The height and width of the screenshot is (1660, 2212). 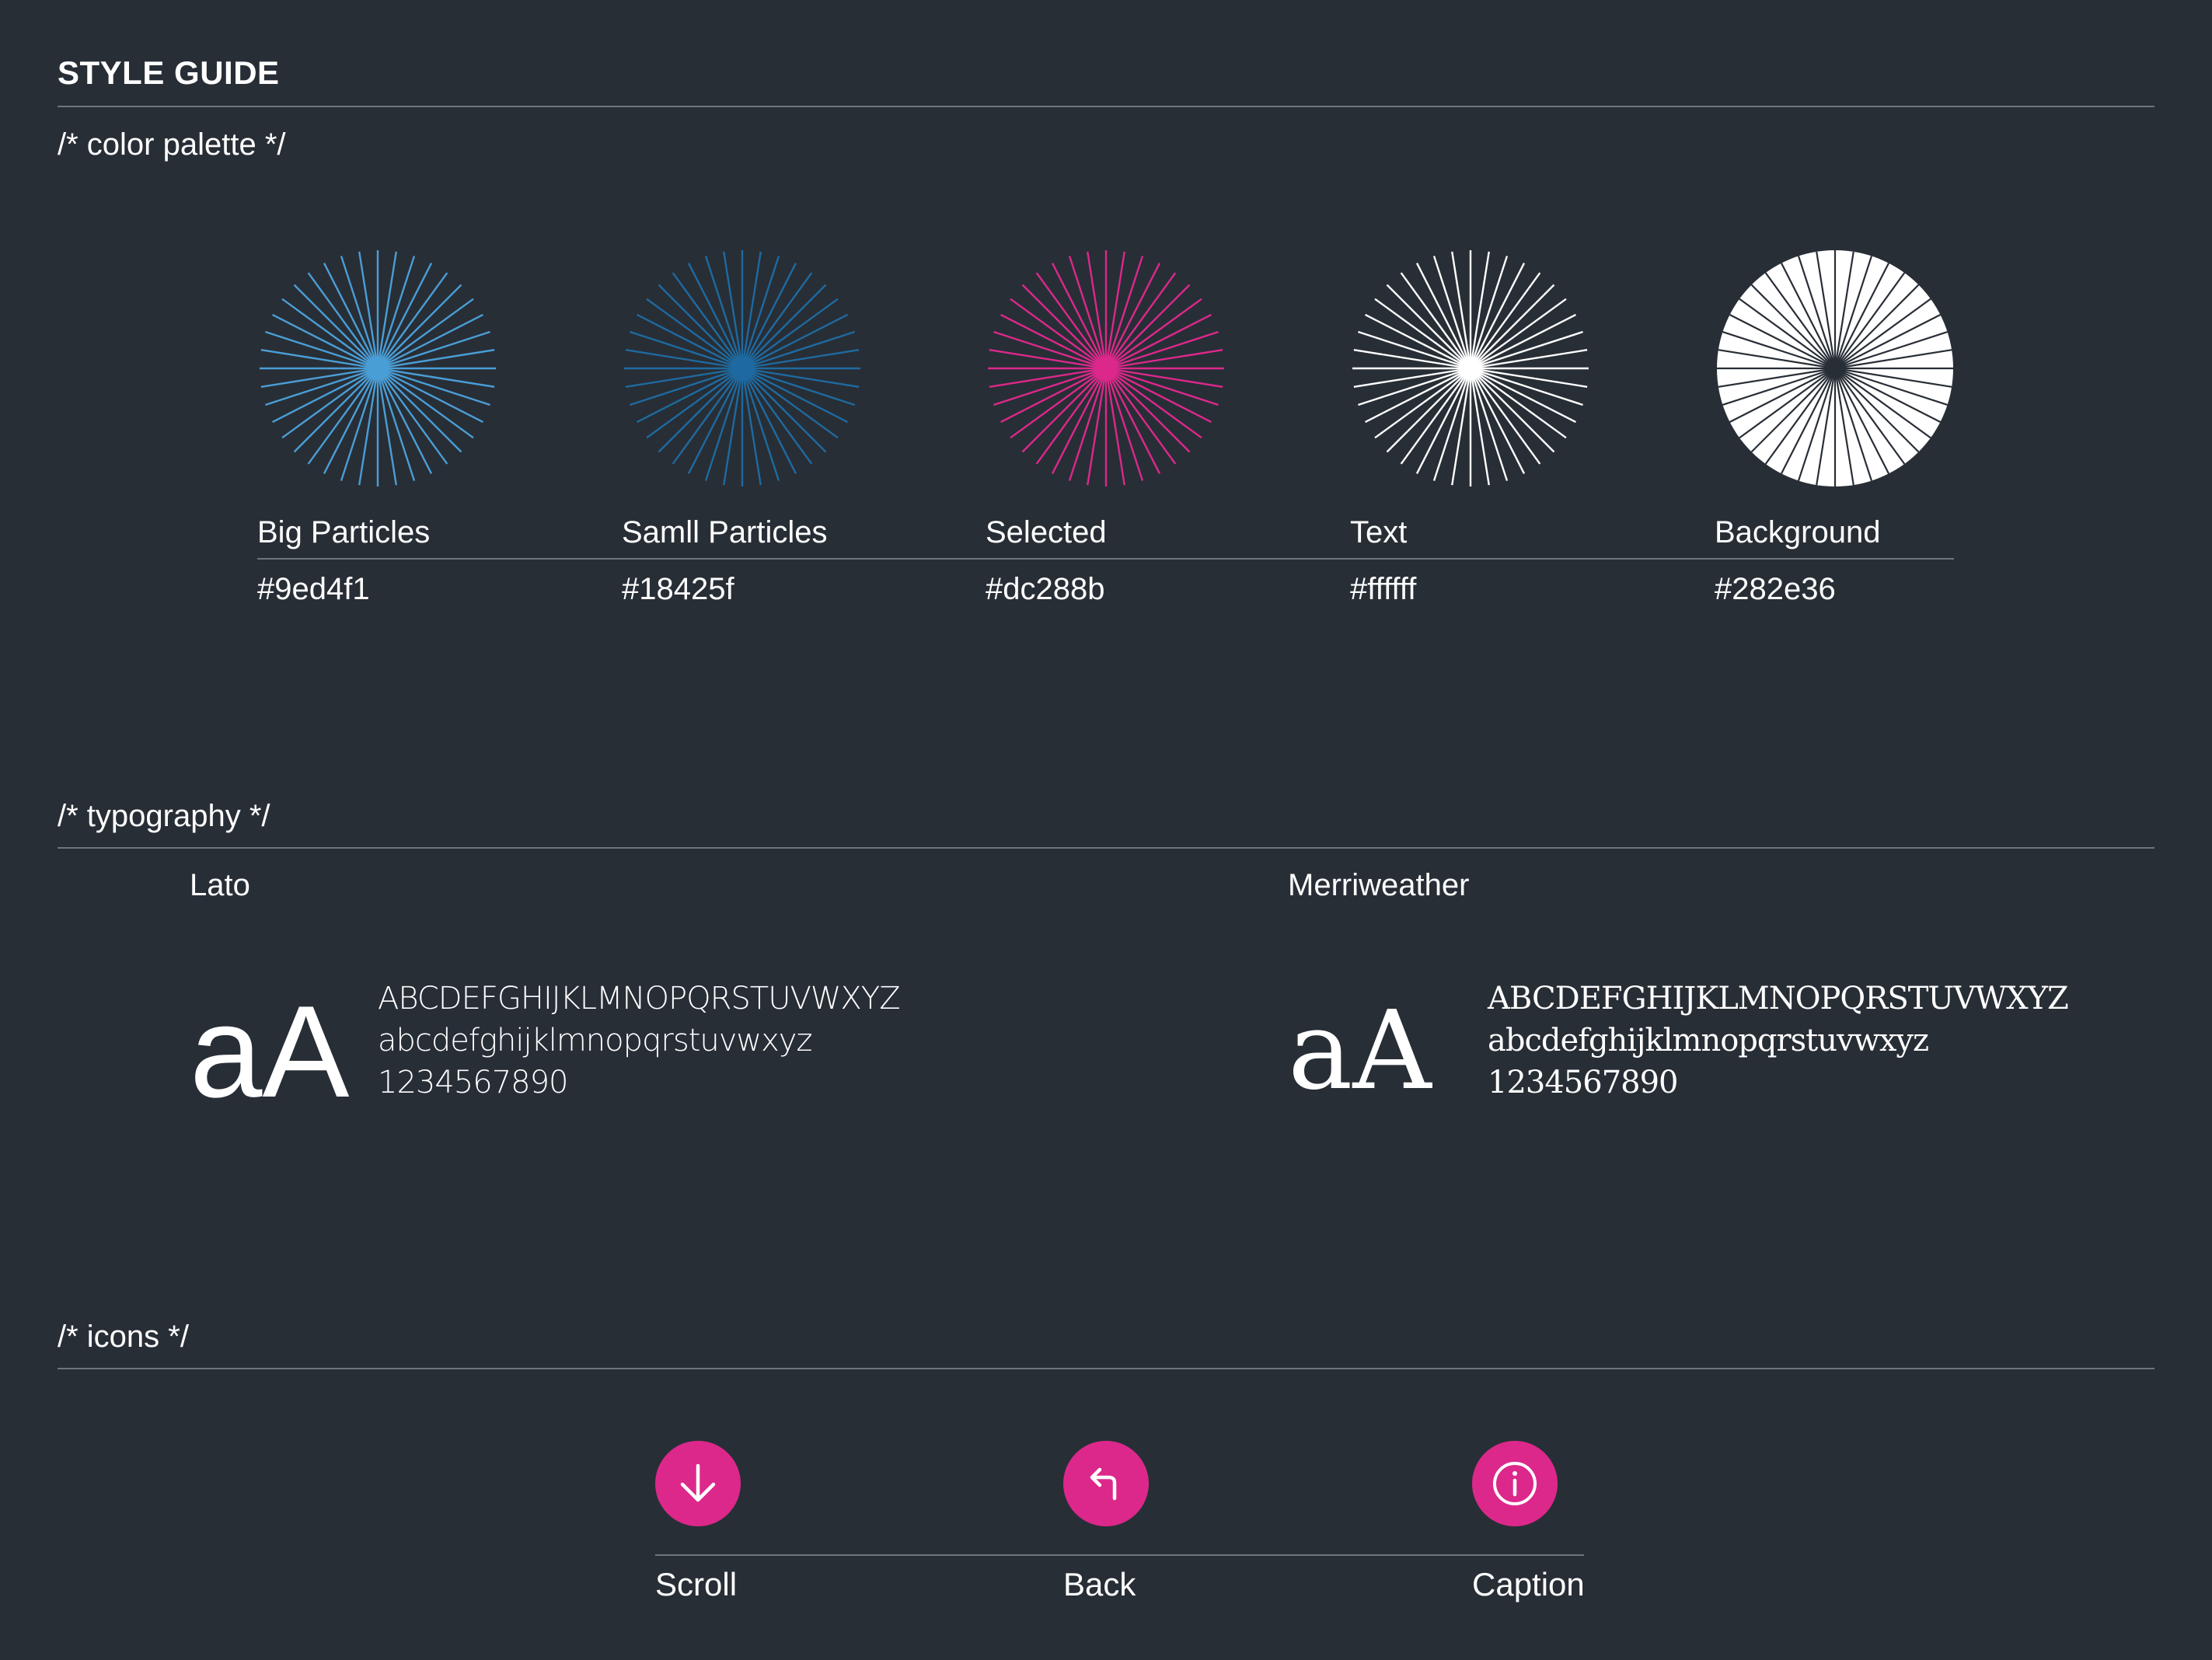 What do you see at coordinates (172, 144) in the screenshot?
I see `color-palette-heading: /* color palette */` at bounding box center [172, 144].